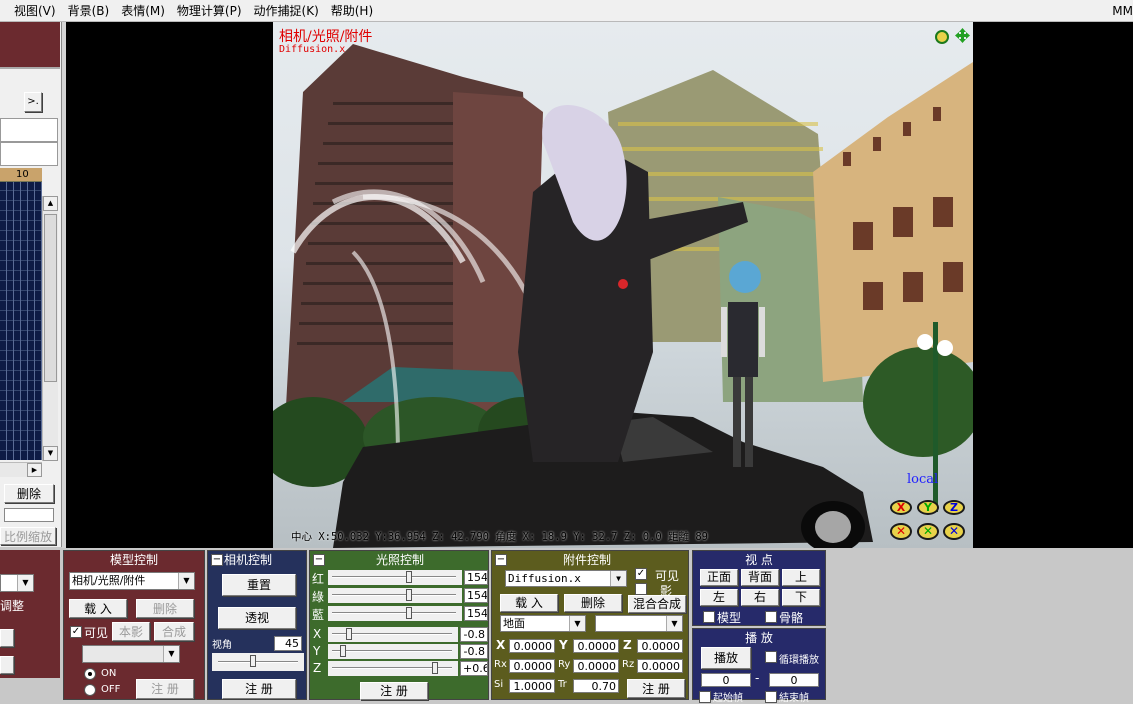  What do you see at coordinates (709, 617) in the screenshot?
I see `view-model-checkbox` at bounding box center [709, 617].